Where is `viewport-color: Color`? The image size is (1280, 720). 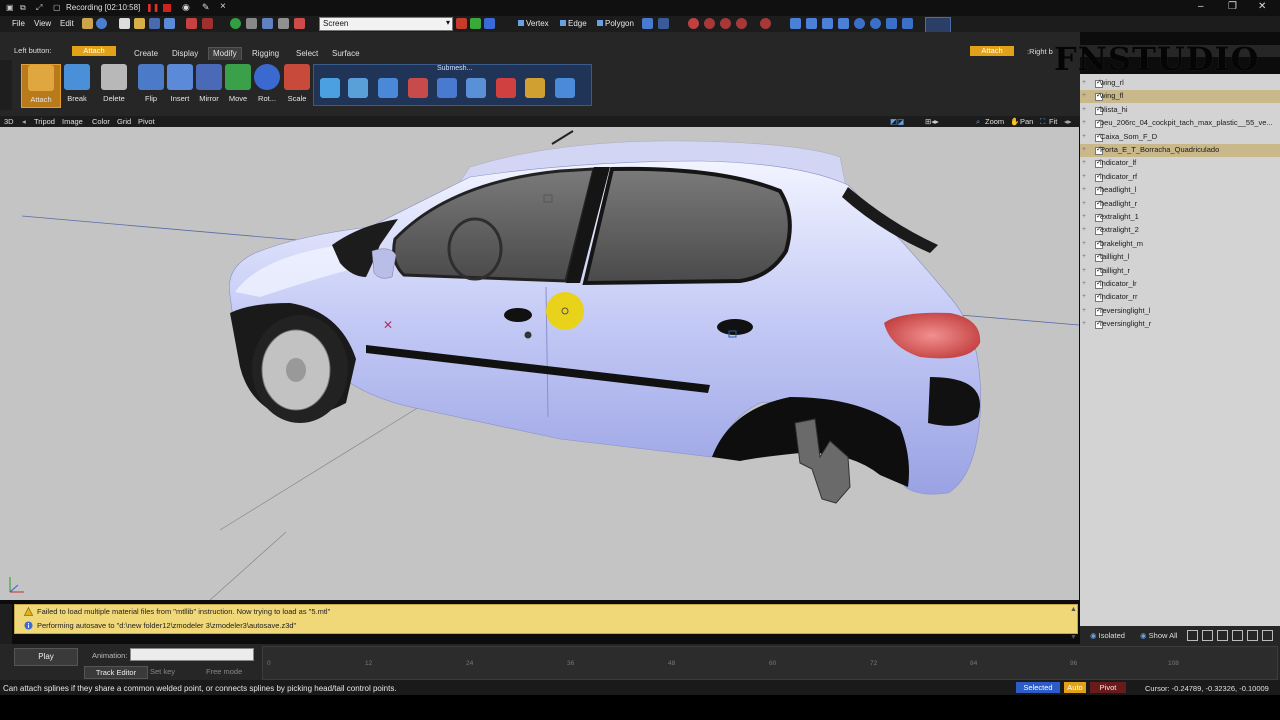
viewport-color: Color is located at coordinates (101, 121).